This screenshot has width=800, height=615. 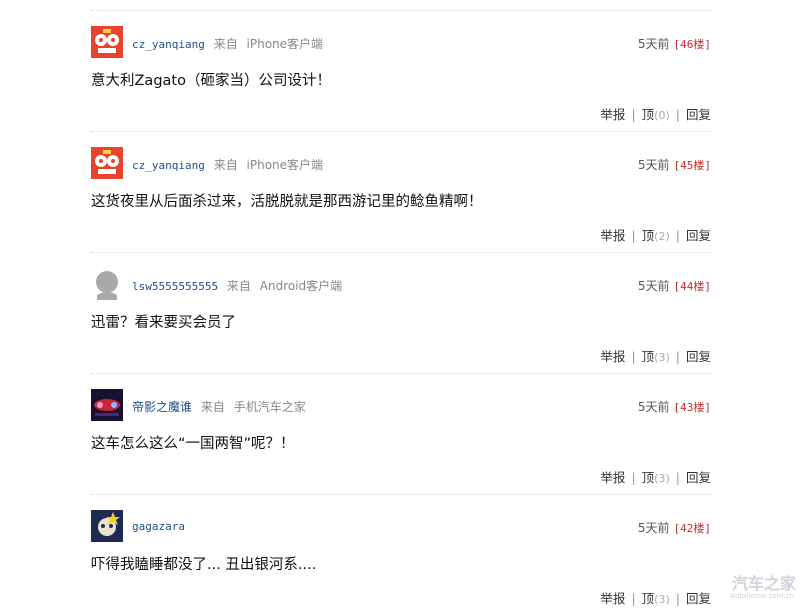 What do you see at coordinates (107, 284) in the screenshot?
I see `default-user-avatar-icon` at bounding box center [107, 284].